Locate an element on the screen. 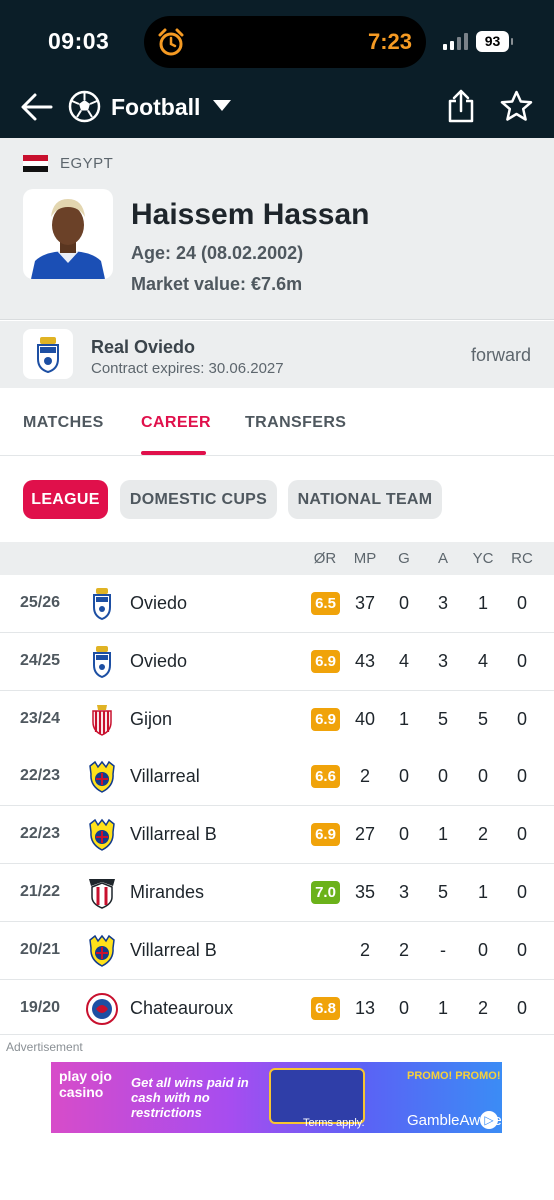 The height and width of the screenshot is (1200, 554). career-row: 25/26 Oviedo 6.5 37 0 3 1 0 is located at coordinates (277, 604).